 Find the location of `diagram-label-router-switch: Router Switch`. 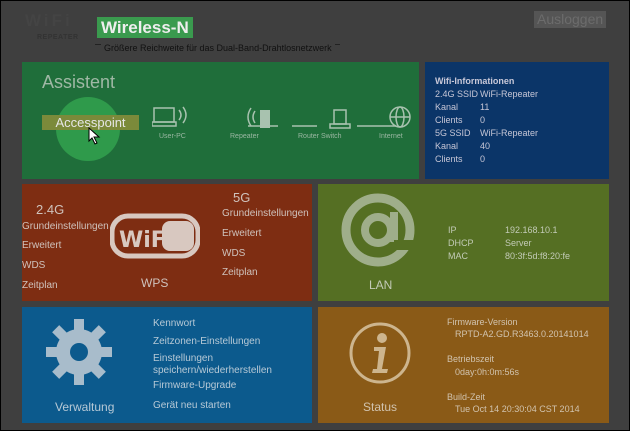

diagram-label-router-switch: Router Switch is located at coordinates (320, 136).